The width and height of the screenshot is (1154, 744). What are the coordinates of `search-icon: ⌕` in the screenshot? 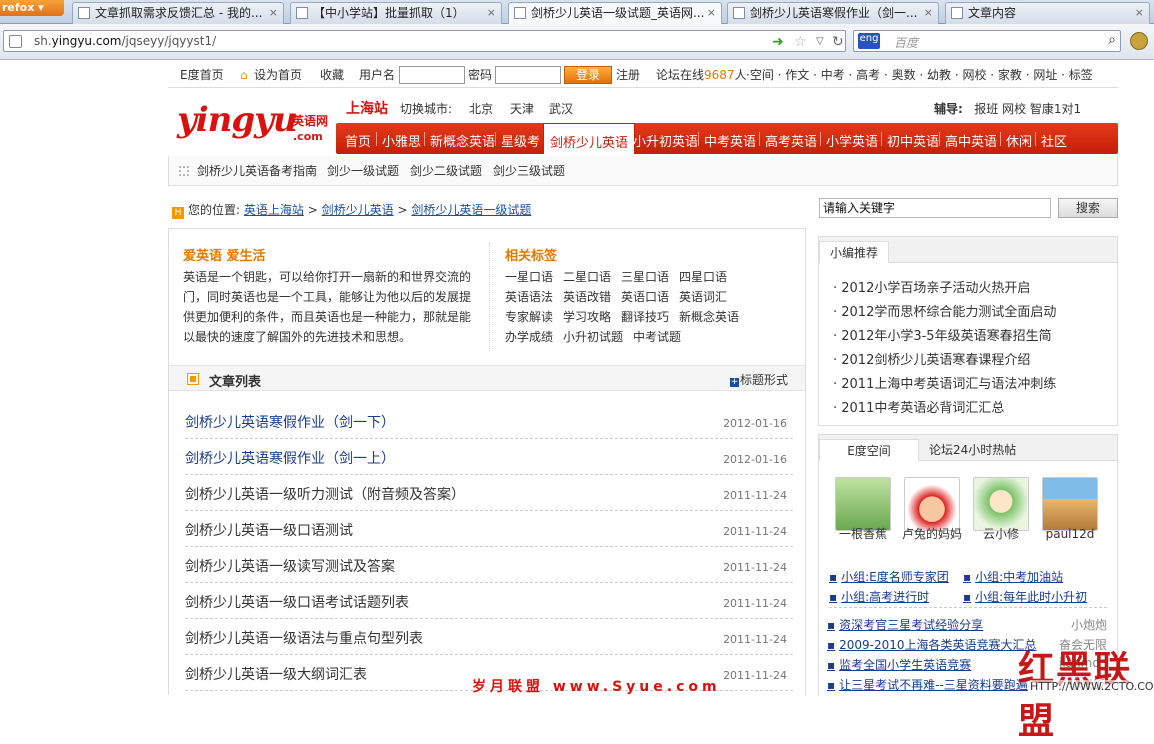 It's located at (1112, 40).